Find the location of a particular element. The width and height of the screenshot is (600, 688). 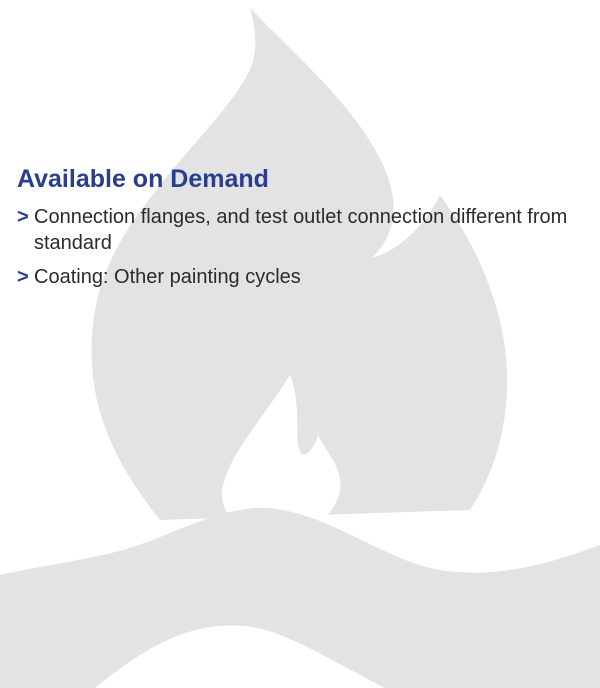

section-heading: Available on Demand is located at coordinates (143, 179).